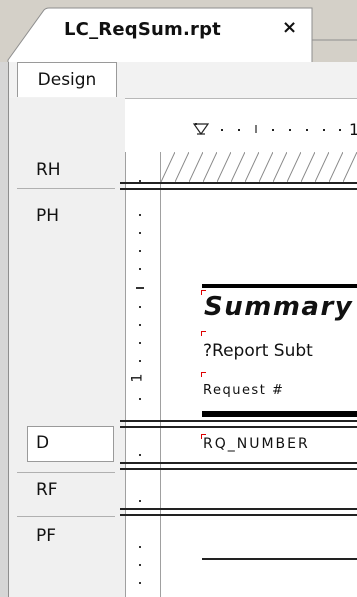  Describe the element at coordinates (201, 129) in the screenshot. I see `indent-marker-icon` at that location.